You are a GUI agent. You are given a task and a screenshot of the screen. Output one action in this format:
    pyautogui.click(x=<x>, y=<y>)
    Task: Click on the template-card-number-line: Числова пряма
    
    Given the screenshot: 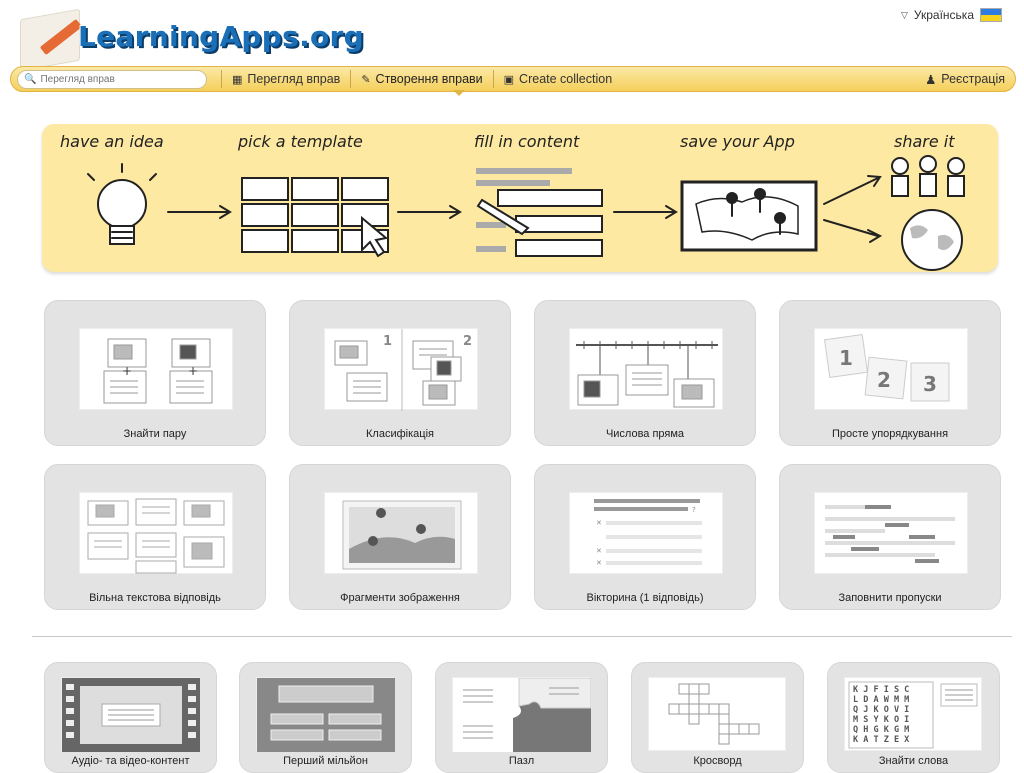 What is the action you would take?
    pyautogui.click(x=645, y=373)
    